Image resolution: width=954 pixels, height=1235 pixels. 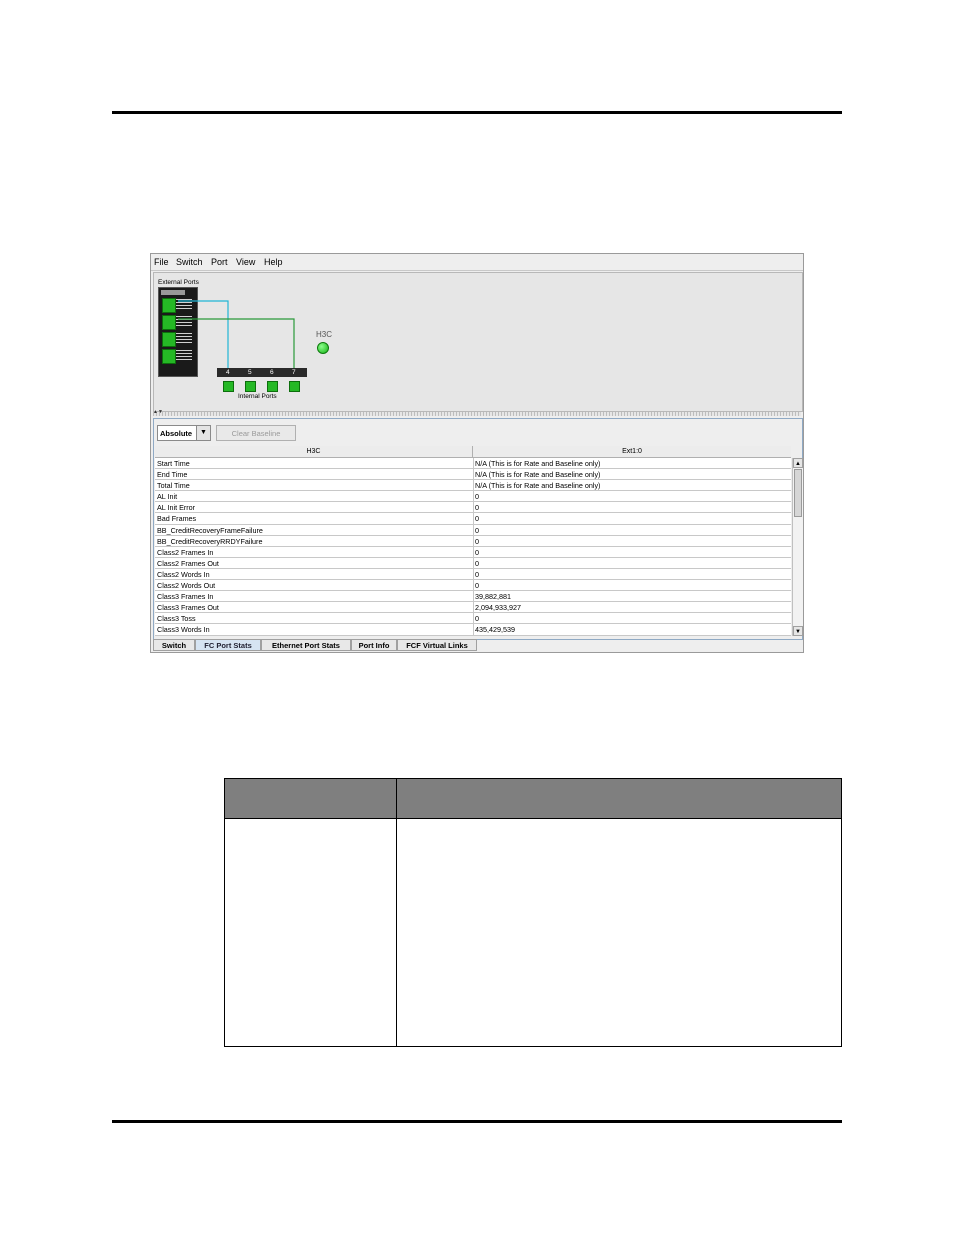 What do you see at coordinates (272, 372) in the screenshot?
I see `bar-label-6: 6` at bounding box center [272, 372].